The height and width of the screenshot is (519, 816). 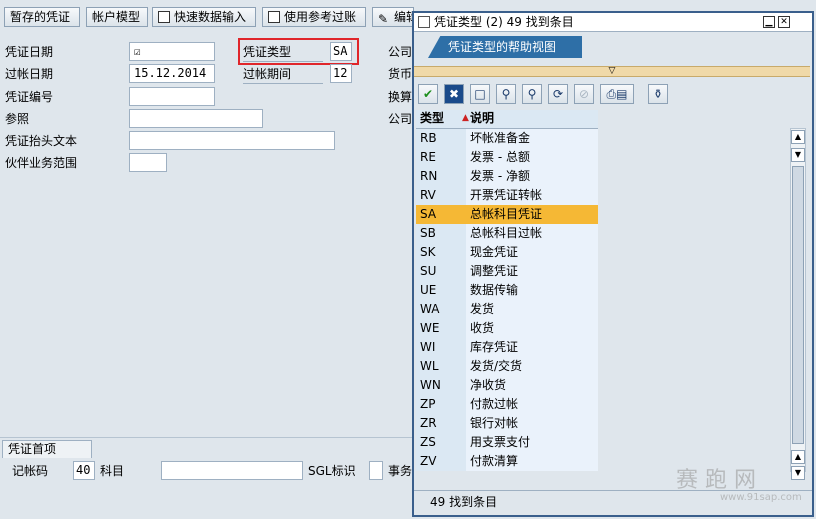 What do you see at coordinates (400, 119) in the screenshot?
I see `company2-label: 公司` at bounding box center [400, 119].